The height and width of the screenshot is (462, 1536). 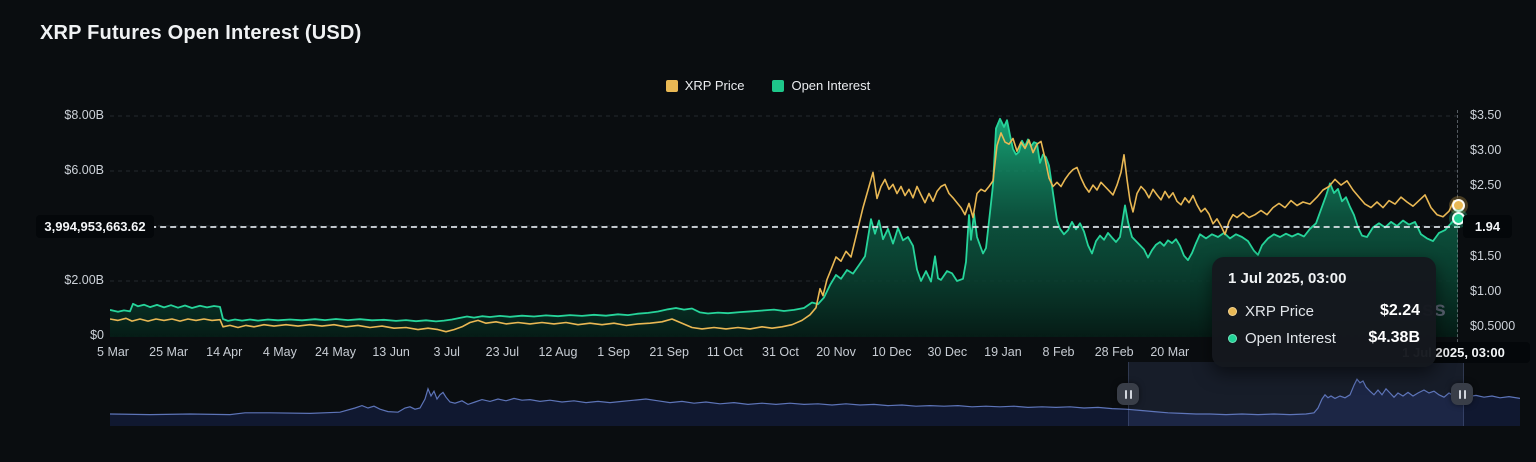 I want to click on crosshair-horizontal-line, so click(x=785, y=227).